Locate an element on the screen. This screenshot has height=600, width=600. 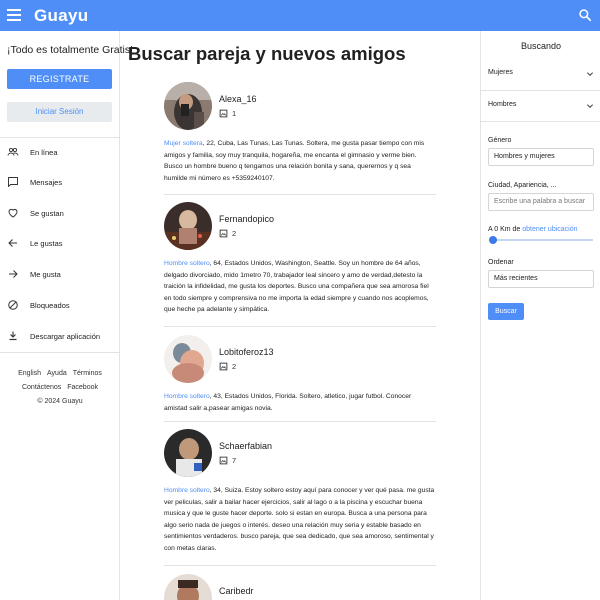
nav-item-i-like: Me gusta is located at coordinates (59, 274).